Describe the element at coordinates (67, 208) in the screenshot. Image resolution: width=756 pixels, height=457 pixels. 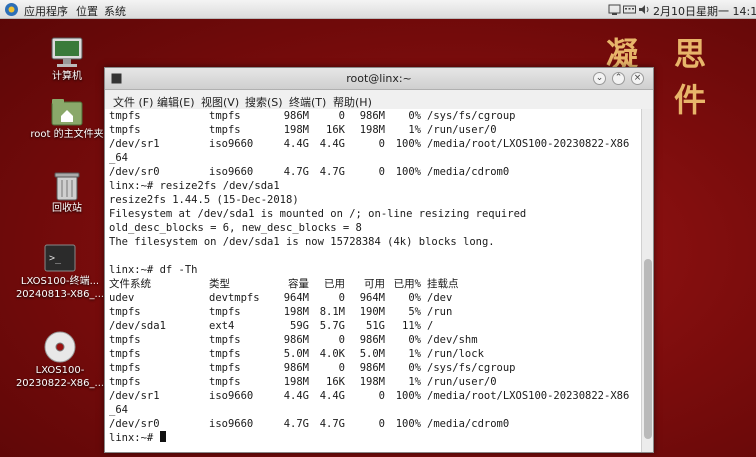
I see `desktop-icon-label: 回收站` at that location.